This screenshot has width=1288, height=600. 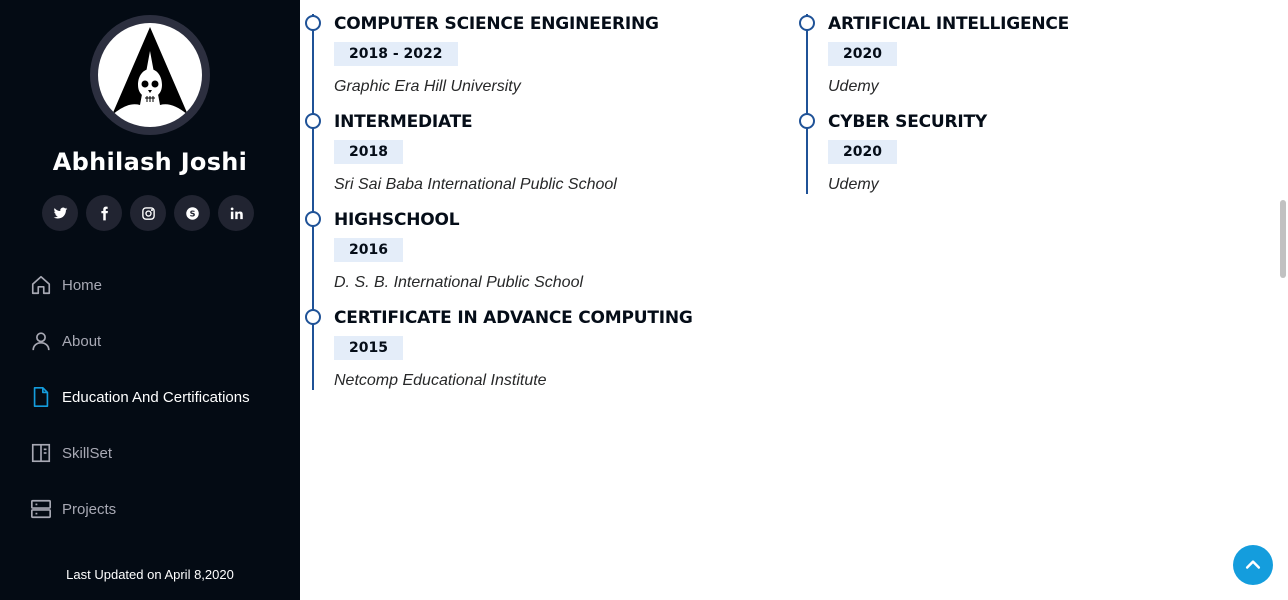 What do you see at coordinates (41, 453) in the screenshot?
I see `book-icon` at bounding box center [41, 453].